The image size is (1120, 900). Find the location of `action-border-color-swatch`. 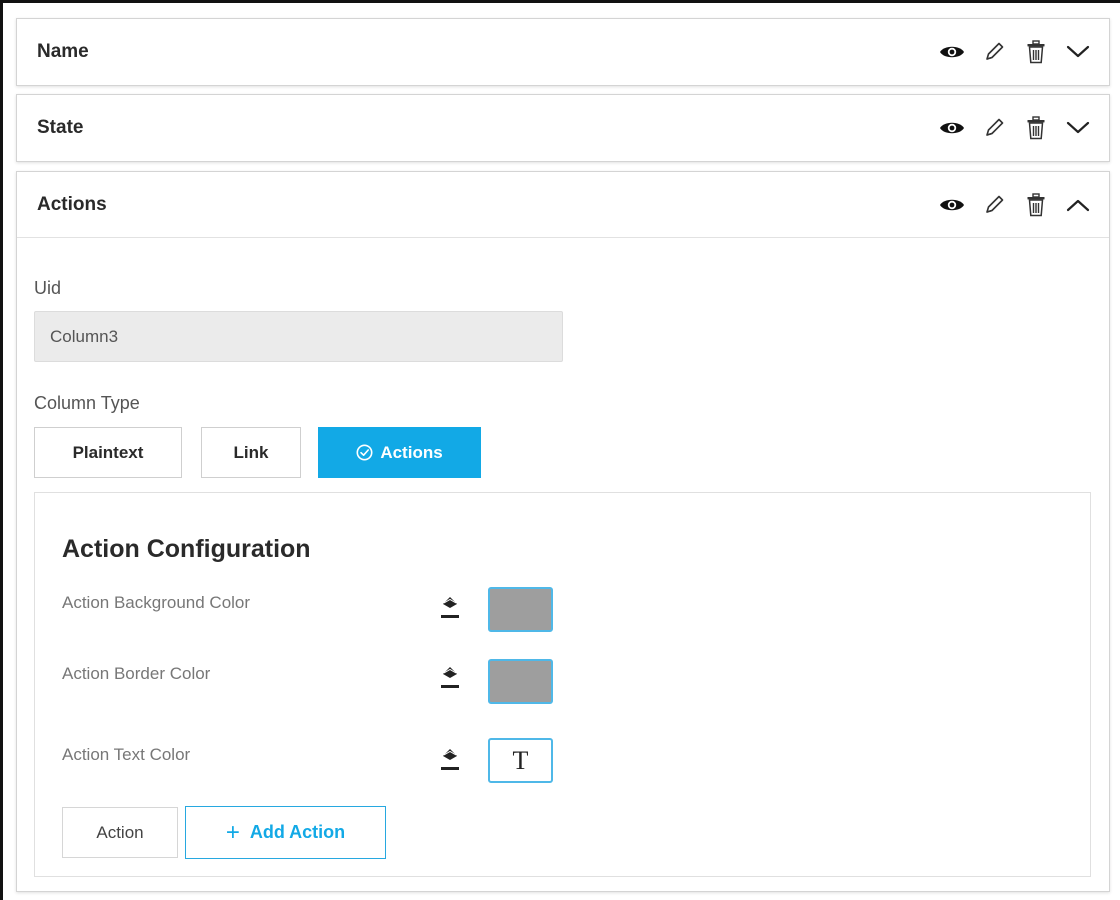

action-border-color-swatch is located at coordinates (520, 681).